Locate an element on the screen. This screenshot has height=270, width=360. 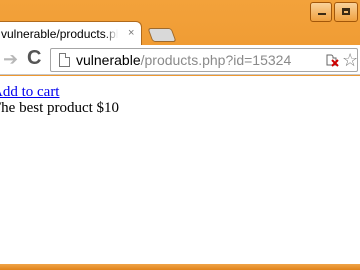
address-bar: vulnerable/products.php?id=15324 ☆ is located at coordinates (204, 60).